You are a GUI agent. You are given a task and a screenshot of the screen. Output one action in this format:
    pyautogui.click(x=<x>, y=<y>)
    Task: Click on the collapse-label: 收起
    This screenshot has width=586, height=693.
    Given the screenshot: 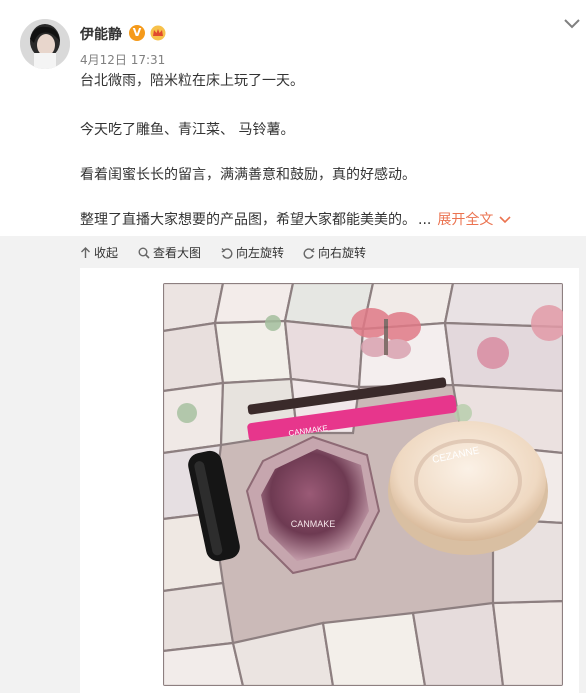 What is the action you would take?
    pyautogui.click(x=106, y=253)
    